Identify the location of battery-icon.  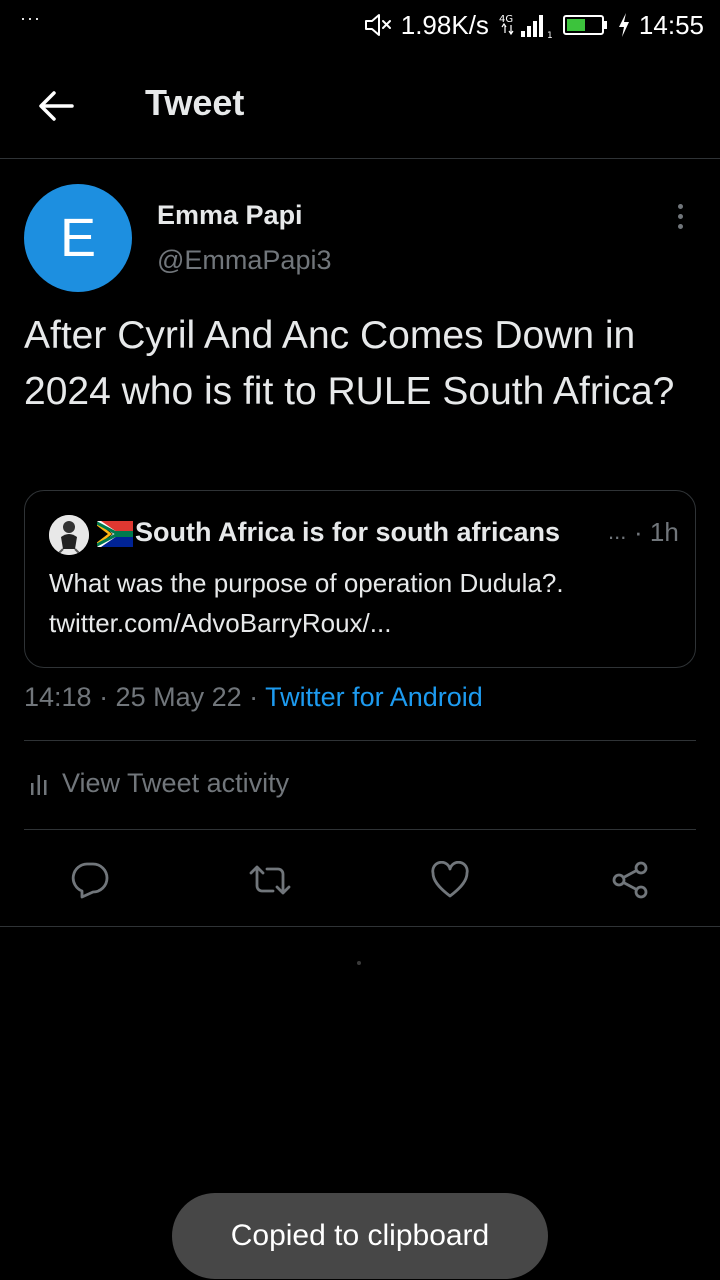
(585, 25).